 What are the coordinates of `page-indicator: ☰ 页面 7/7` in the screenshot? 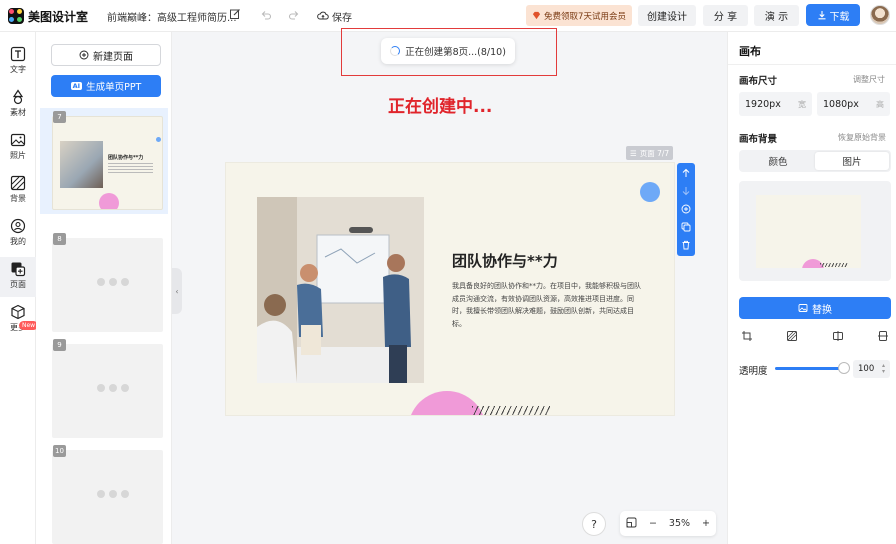 It's located at (650, 153).